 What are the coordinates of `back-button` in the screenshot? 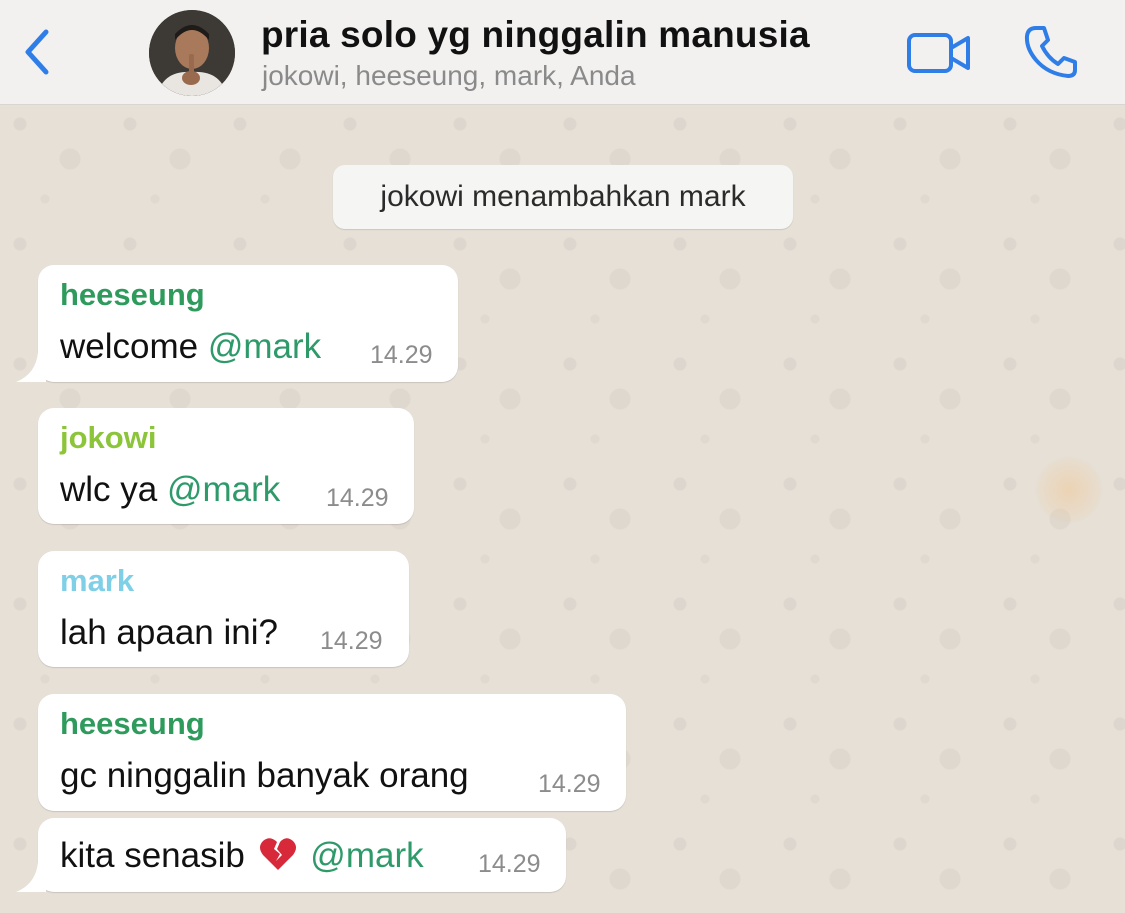 It's located at (38, 52).